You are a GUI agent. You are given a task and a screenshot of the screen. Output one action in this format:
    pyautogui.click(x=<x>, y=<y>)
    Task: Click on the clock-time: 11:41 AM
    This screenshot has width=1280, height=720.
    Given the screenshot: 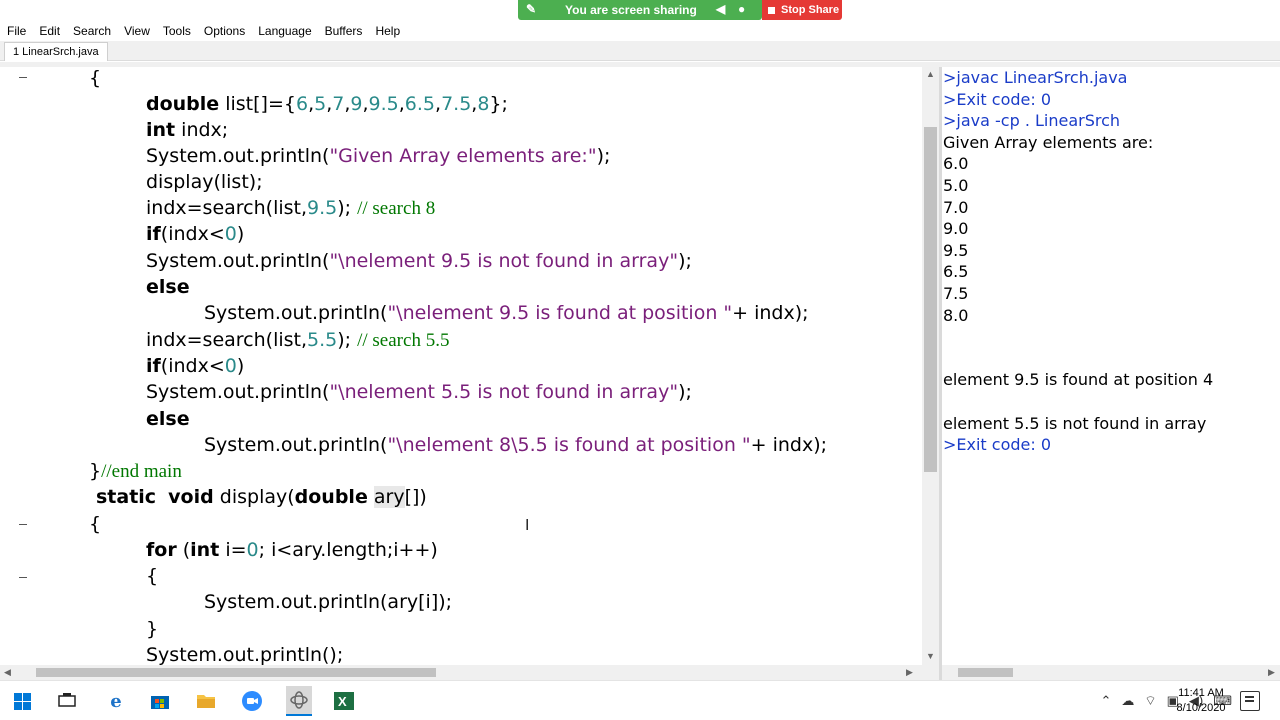 What is the action you would take?
    pyautogui.click(x=1201, y=693)
    